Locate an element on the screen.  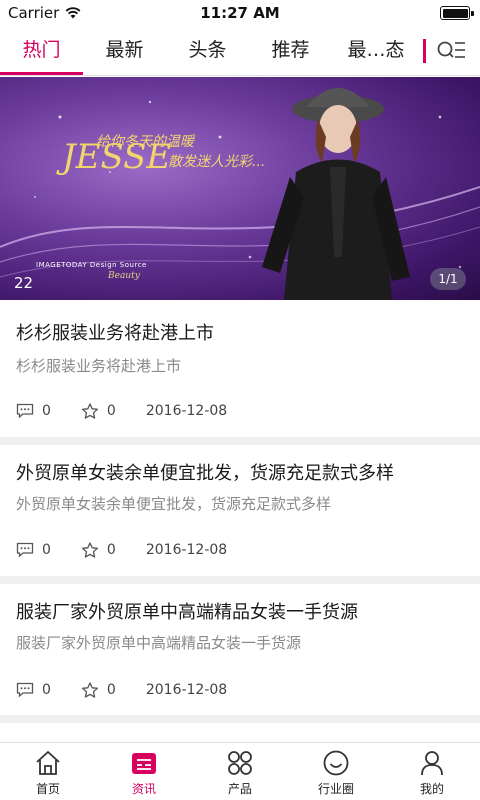
nav-industry: 行业圈 is located at coordinates (336, 771).